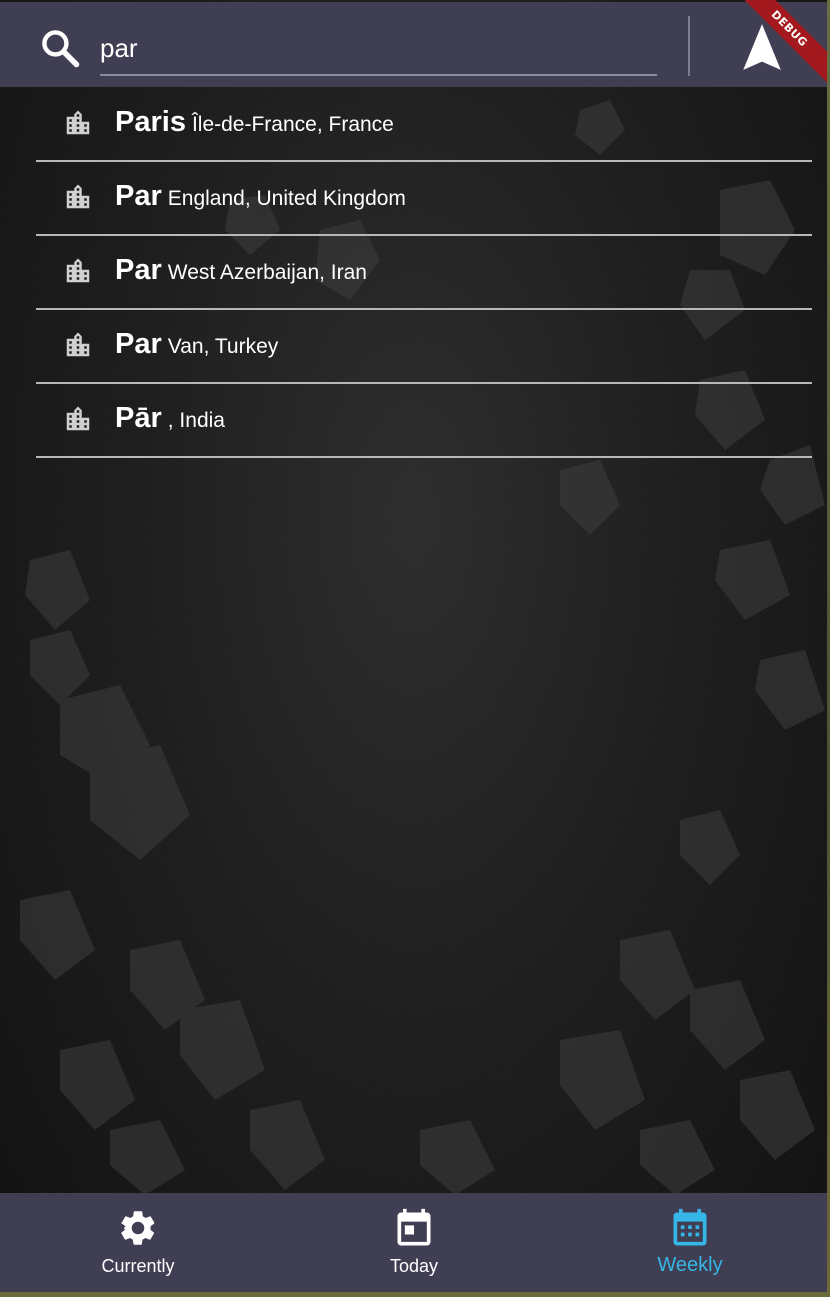 The width and height of the screenshot is (830, 1297). Describe the element at coordinates (424, 199) in the screenshot. I see `search-result-item: Par England, United Kingdom` at that location.